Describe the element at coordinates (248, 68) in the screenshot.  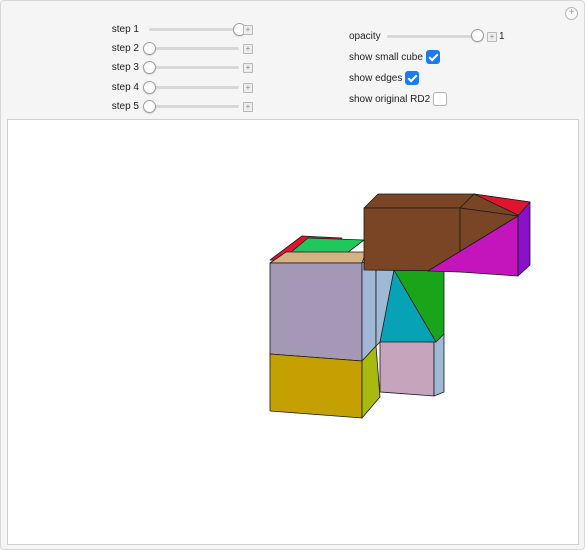
I see `step-3-plus-icon: +` at that location.